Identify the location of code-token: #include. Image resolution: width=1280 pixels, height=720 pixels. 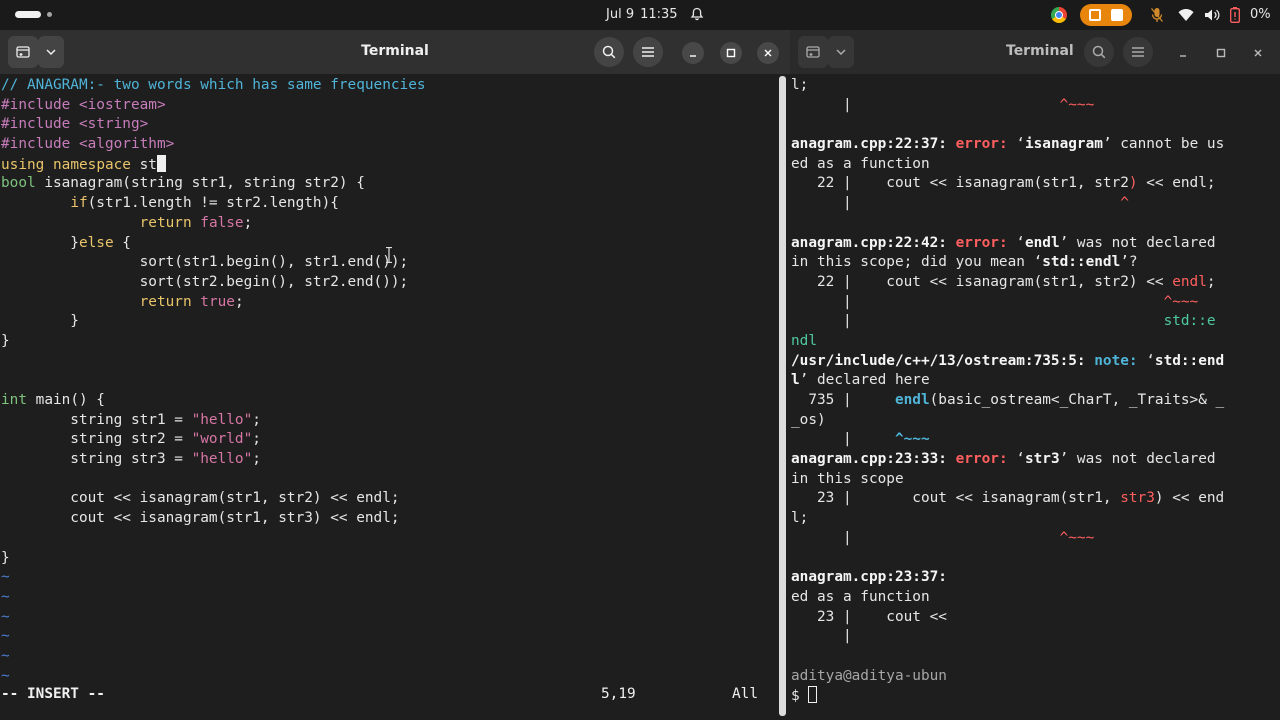
(40, 144).